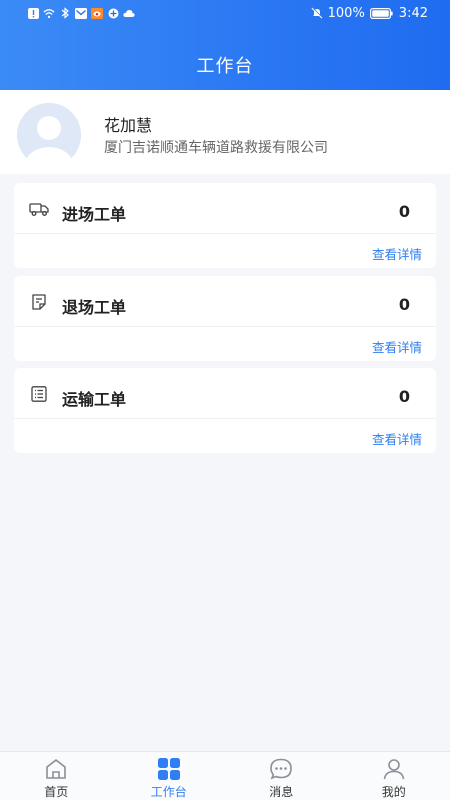 This screenshot has width=450, height=800. Describe the element at coordinates (113, 13) in the screenshot. I see `app-notification-icon` at that location.